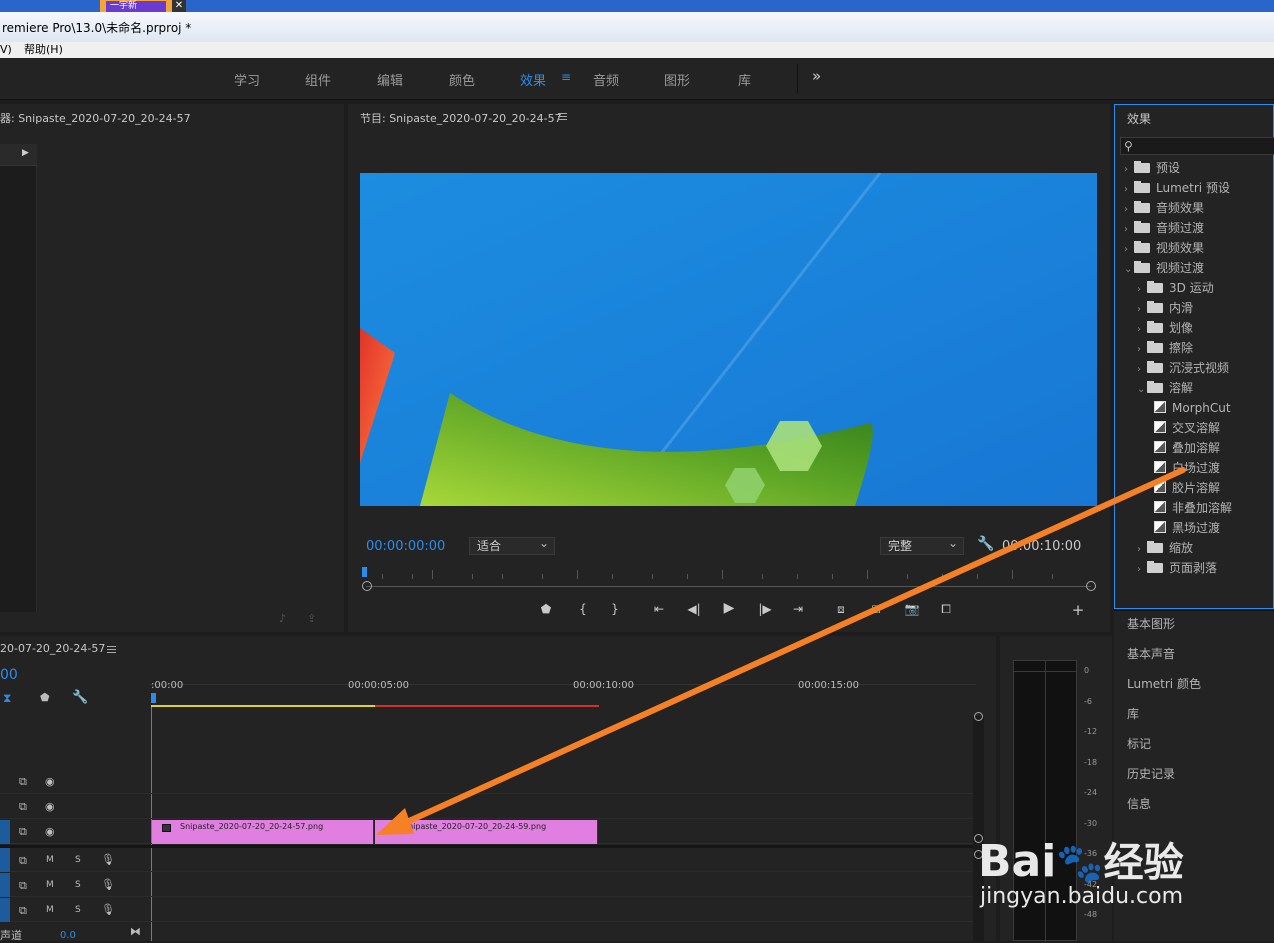  What do you see at coordinates (95, 118) in the screenshot?
I see `source-panel-title: 器: Snipaste_2020-07-20_20-24-57` at bounding box center [95, 118].